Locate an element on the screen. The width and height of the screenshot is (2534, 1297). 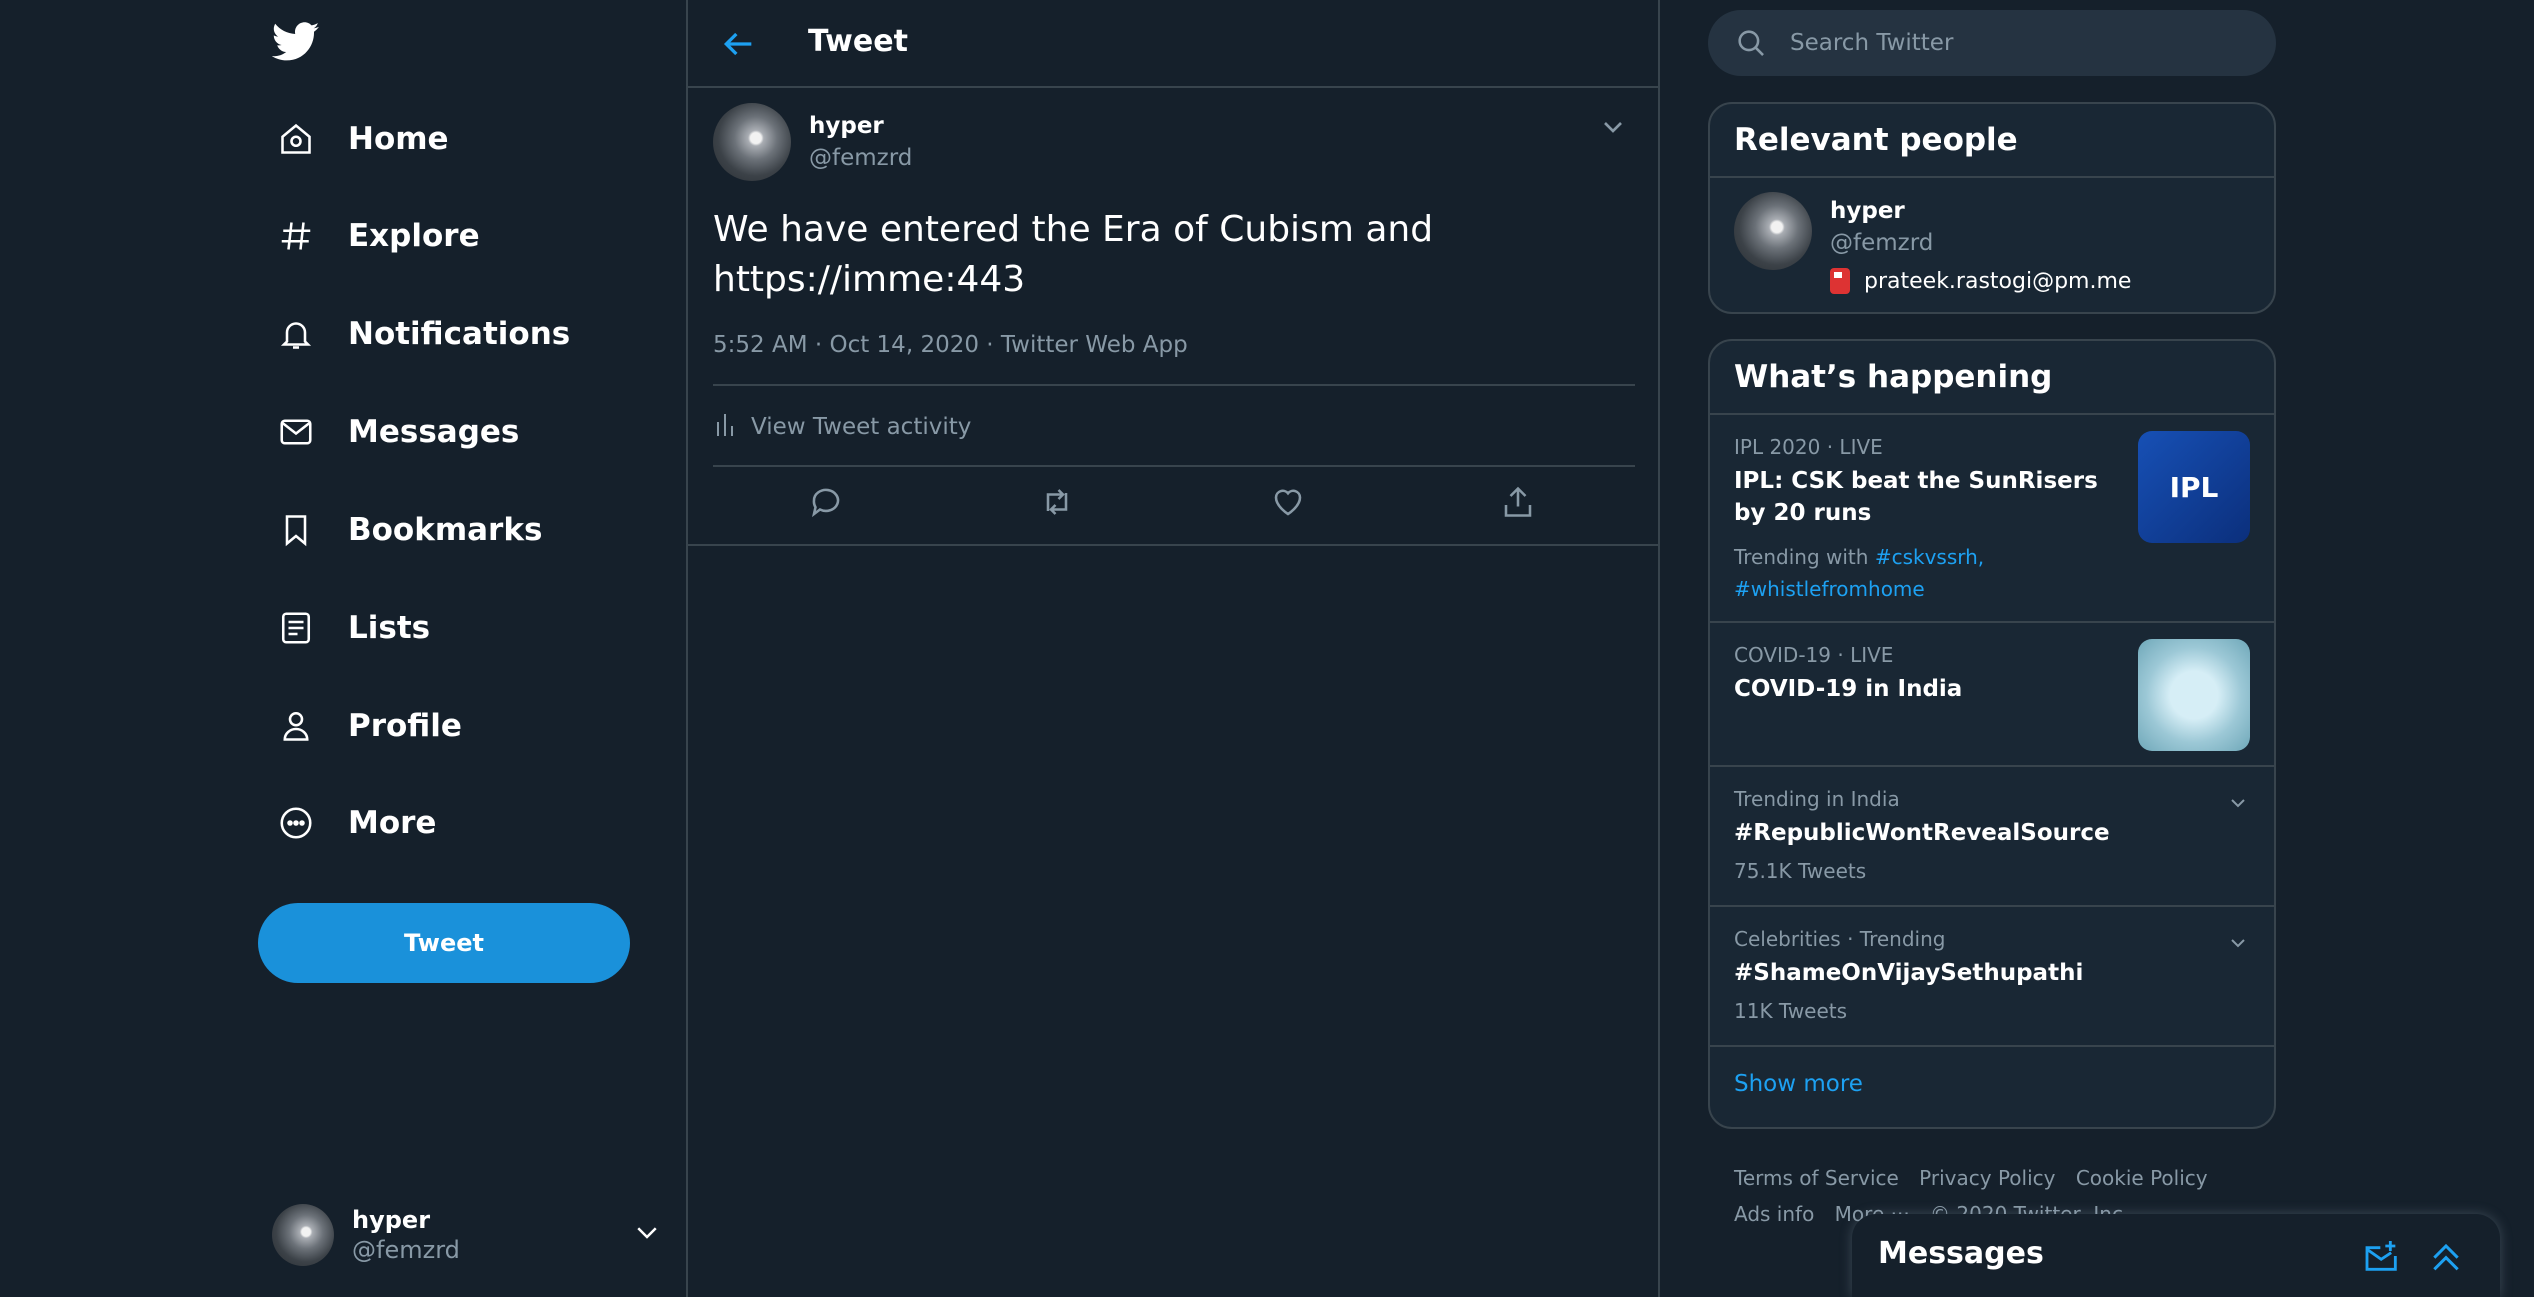
nav-more: More is located at coordinates (356, 823).